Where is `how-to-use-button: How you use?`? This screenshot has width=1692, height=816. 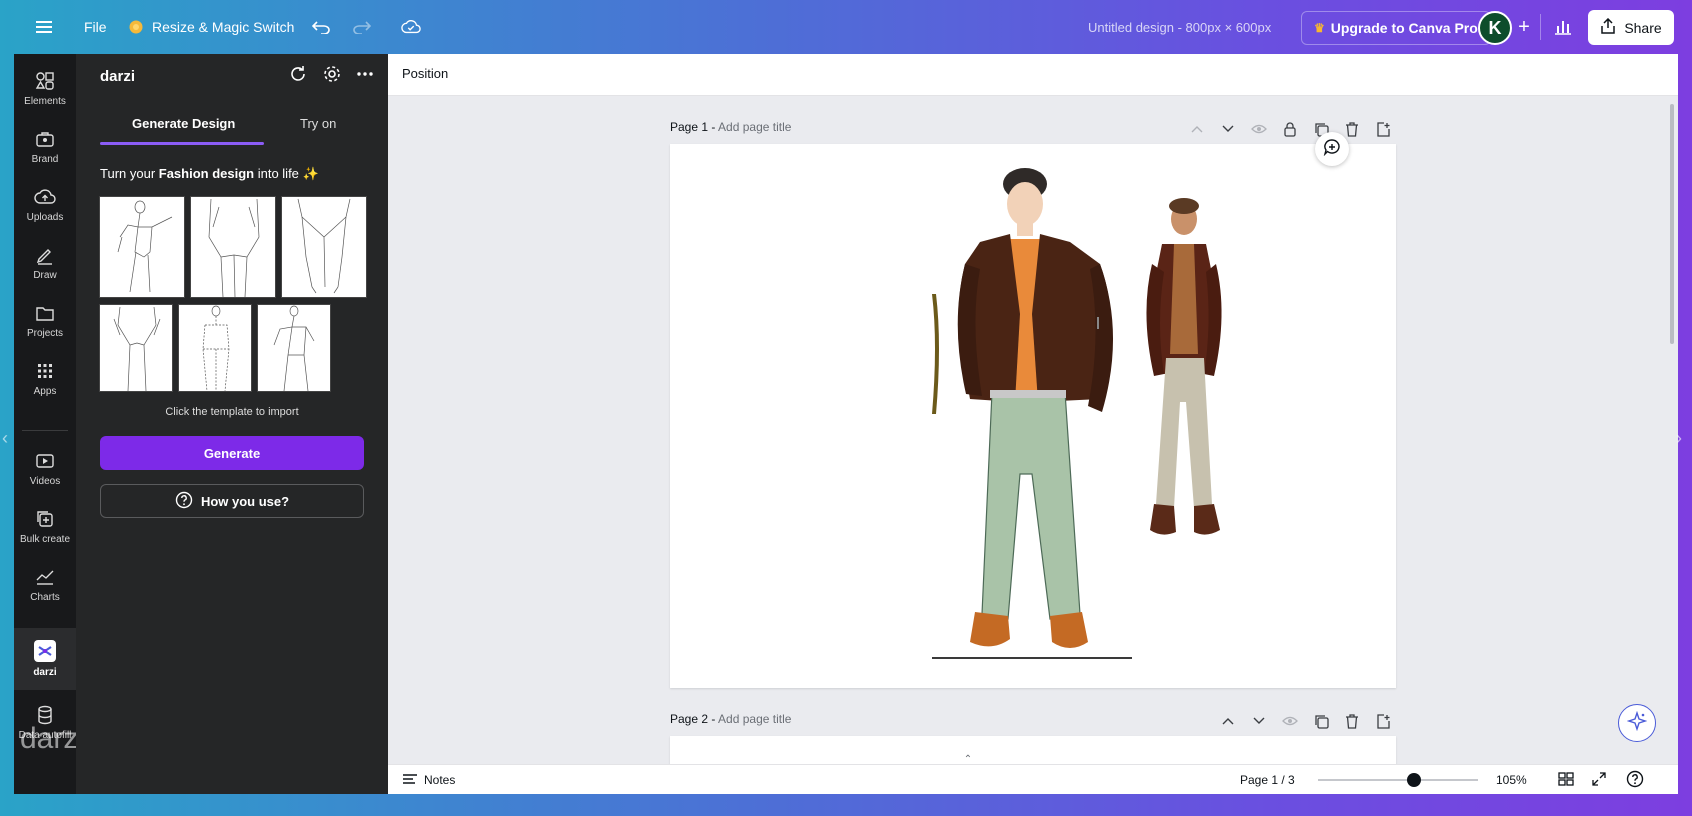
how-to-use-button: How you use? is located at coordinates (232, 501).